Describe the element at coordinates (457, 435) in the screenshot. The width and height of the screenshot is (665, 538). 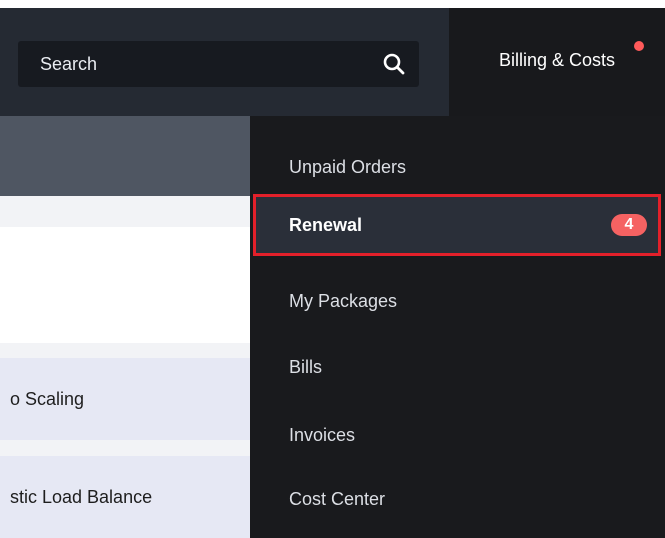
I see `menu-item-invoices: Invoices` at that location.